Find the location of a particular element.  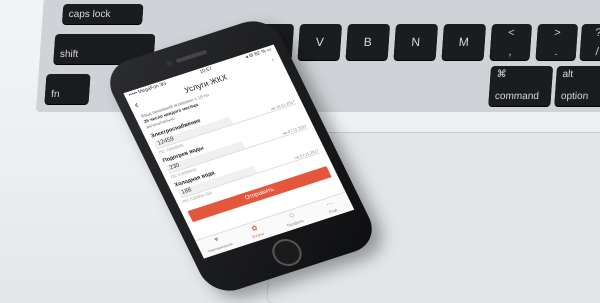

option-symbol: alt is located at coordinates (568, 74).